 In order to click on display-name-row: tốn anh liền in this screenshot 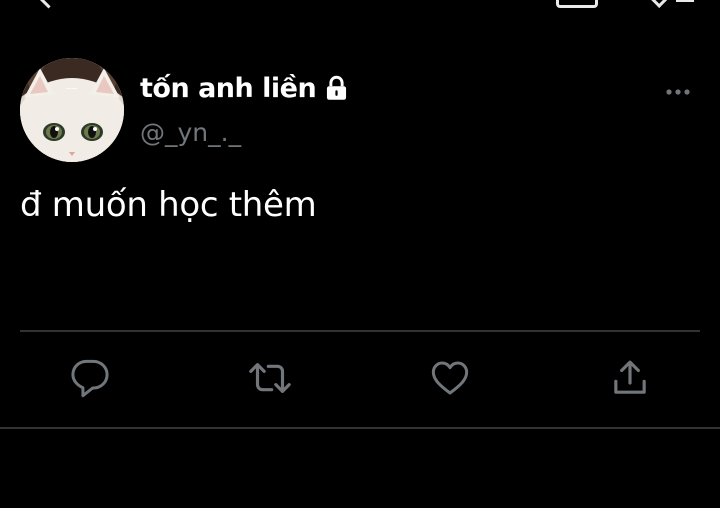, I will do `click(245, 88)`.